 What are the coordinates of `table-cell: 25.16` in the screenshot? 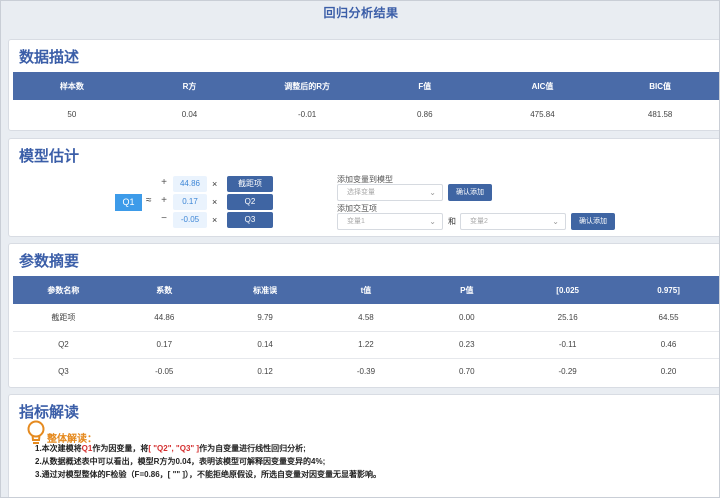 It's located at (568, 318).